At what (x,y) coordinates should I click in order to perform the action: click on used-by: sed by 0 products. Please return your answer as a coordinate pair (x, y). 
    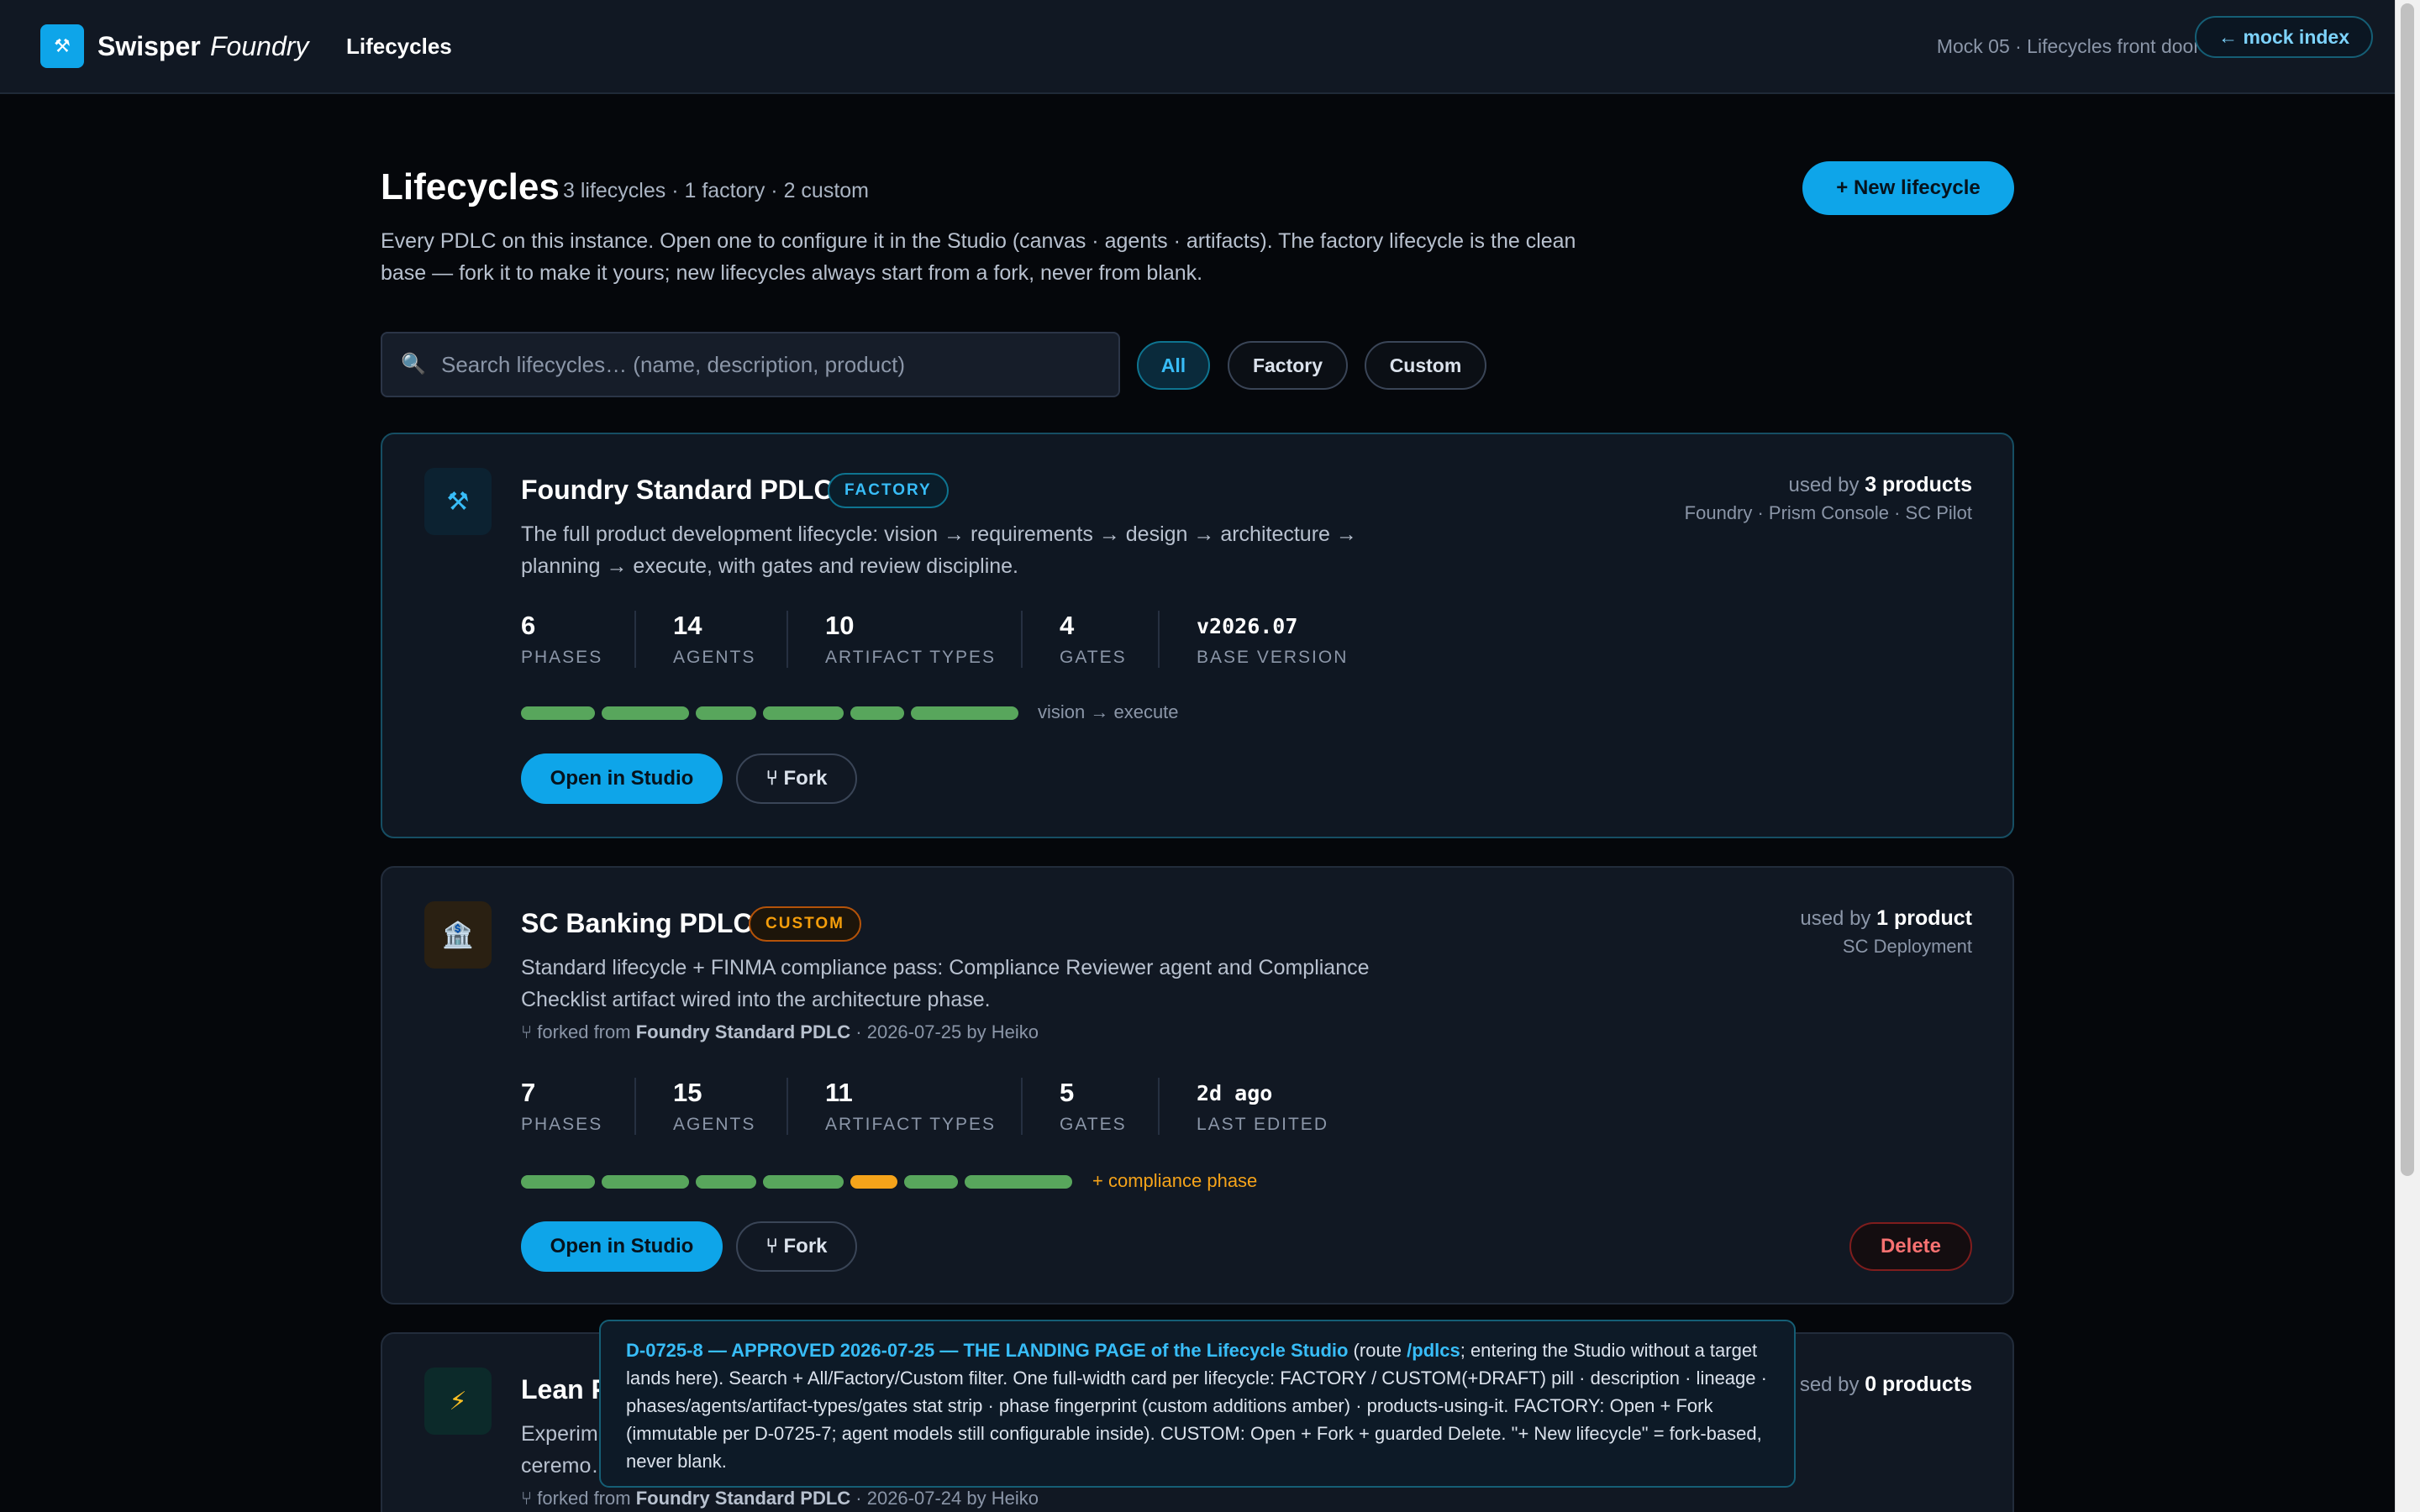
    Looking at the image, I should click on (1886, 1385).